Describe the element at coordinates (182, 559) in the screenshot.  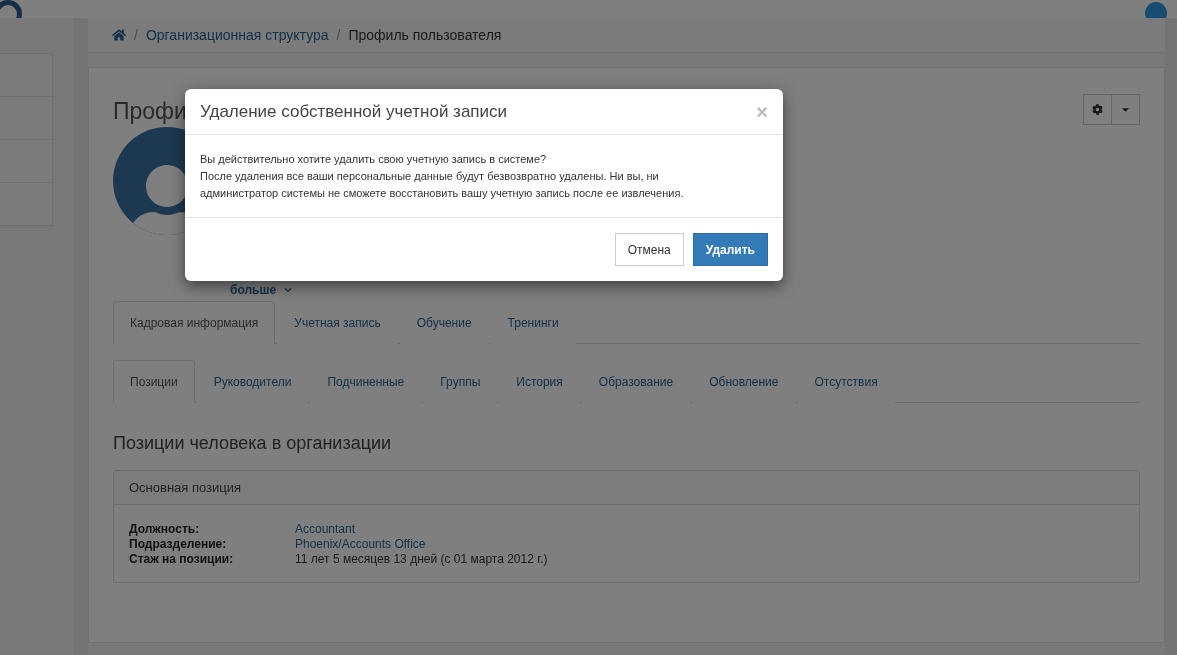
I see `field-label: Стаж на позиции:` at that location.